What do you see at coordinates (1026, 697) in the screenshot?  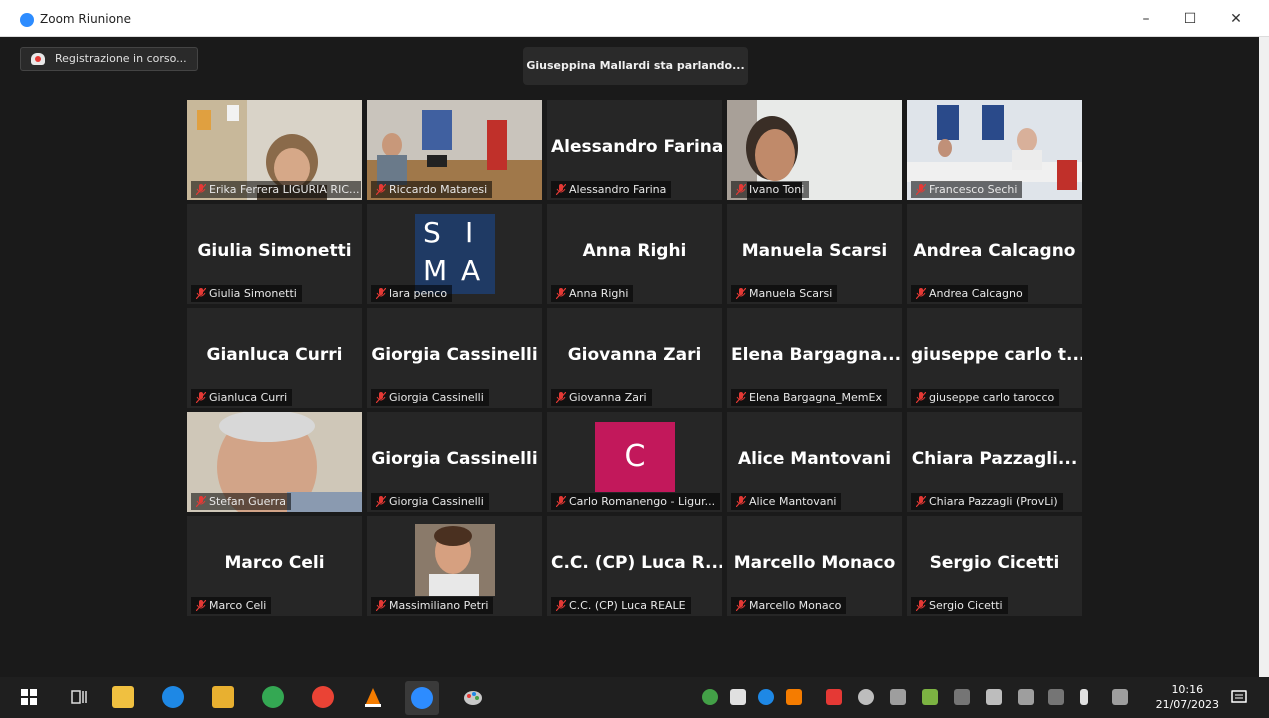 I see `display-icon` at bounding box center [1026, 697].